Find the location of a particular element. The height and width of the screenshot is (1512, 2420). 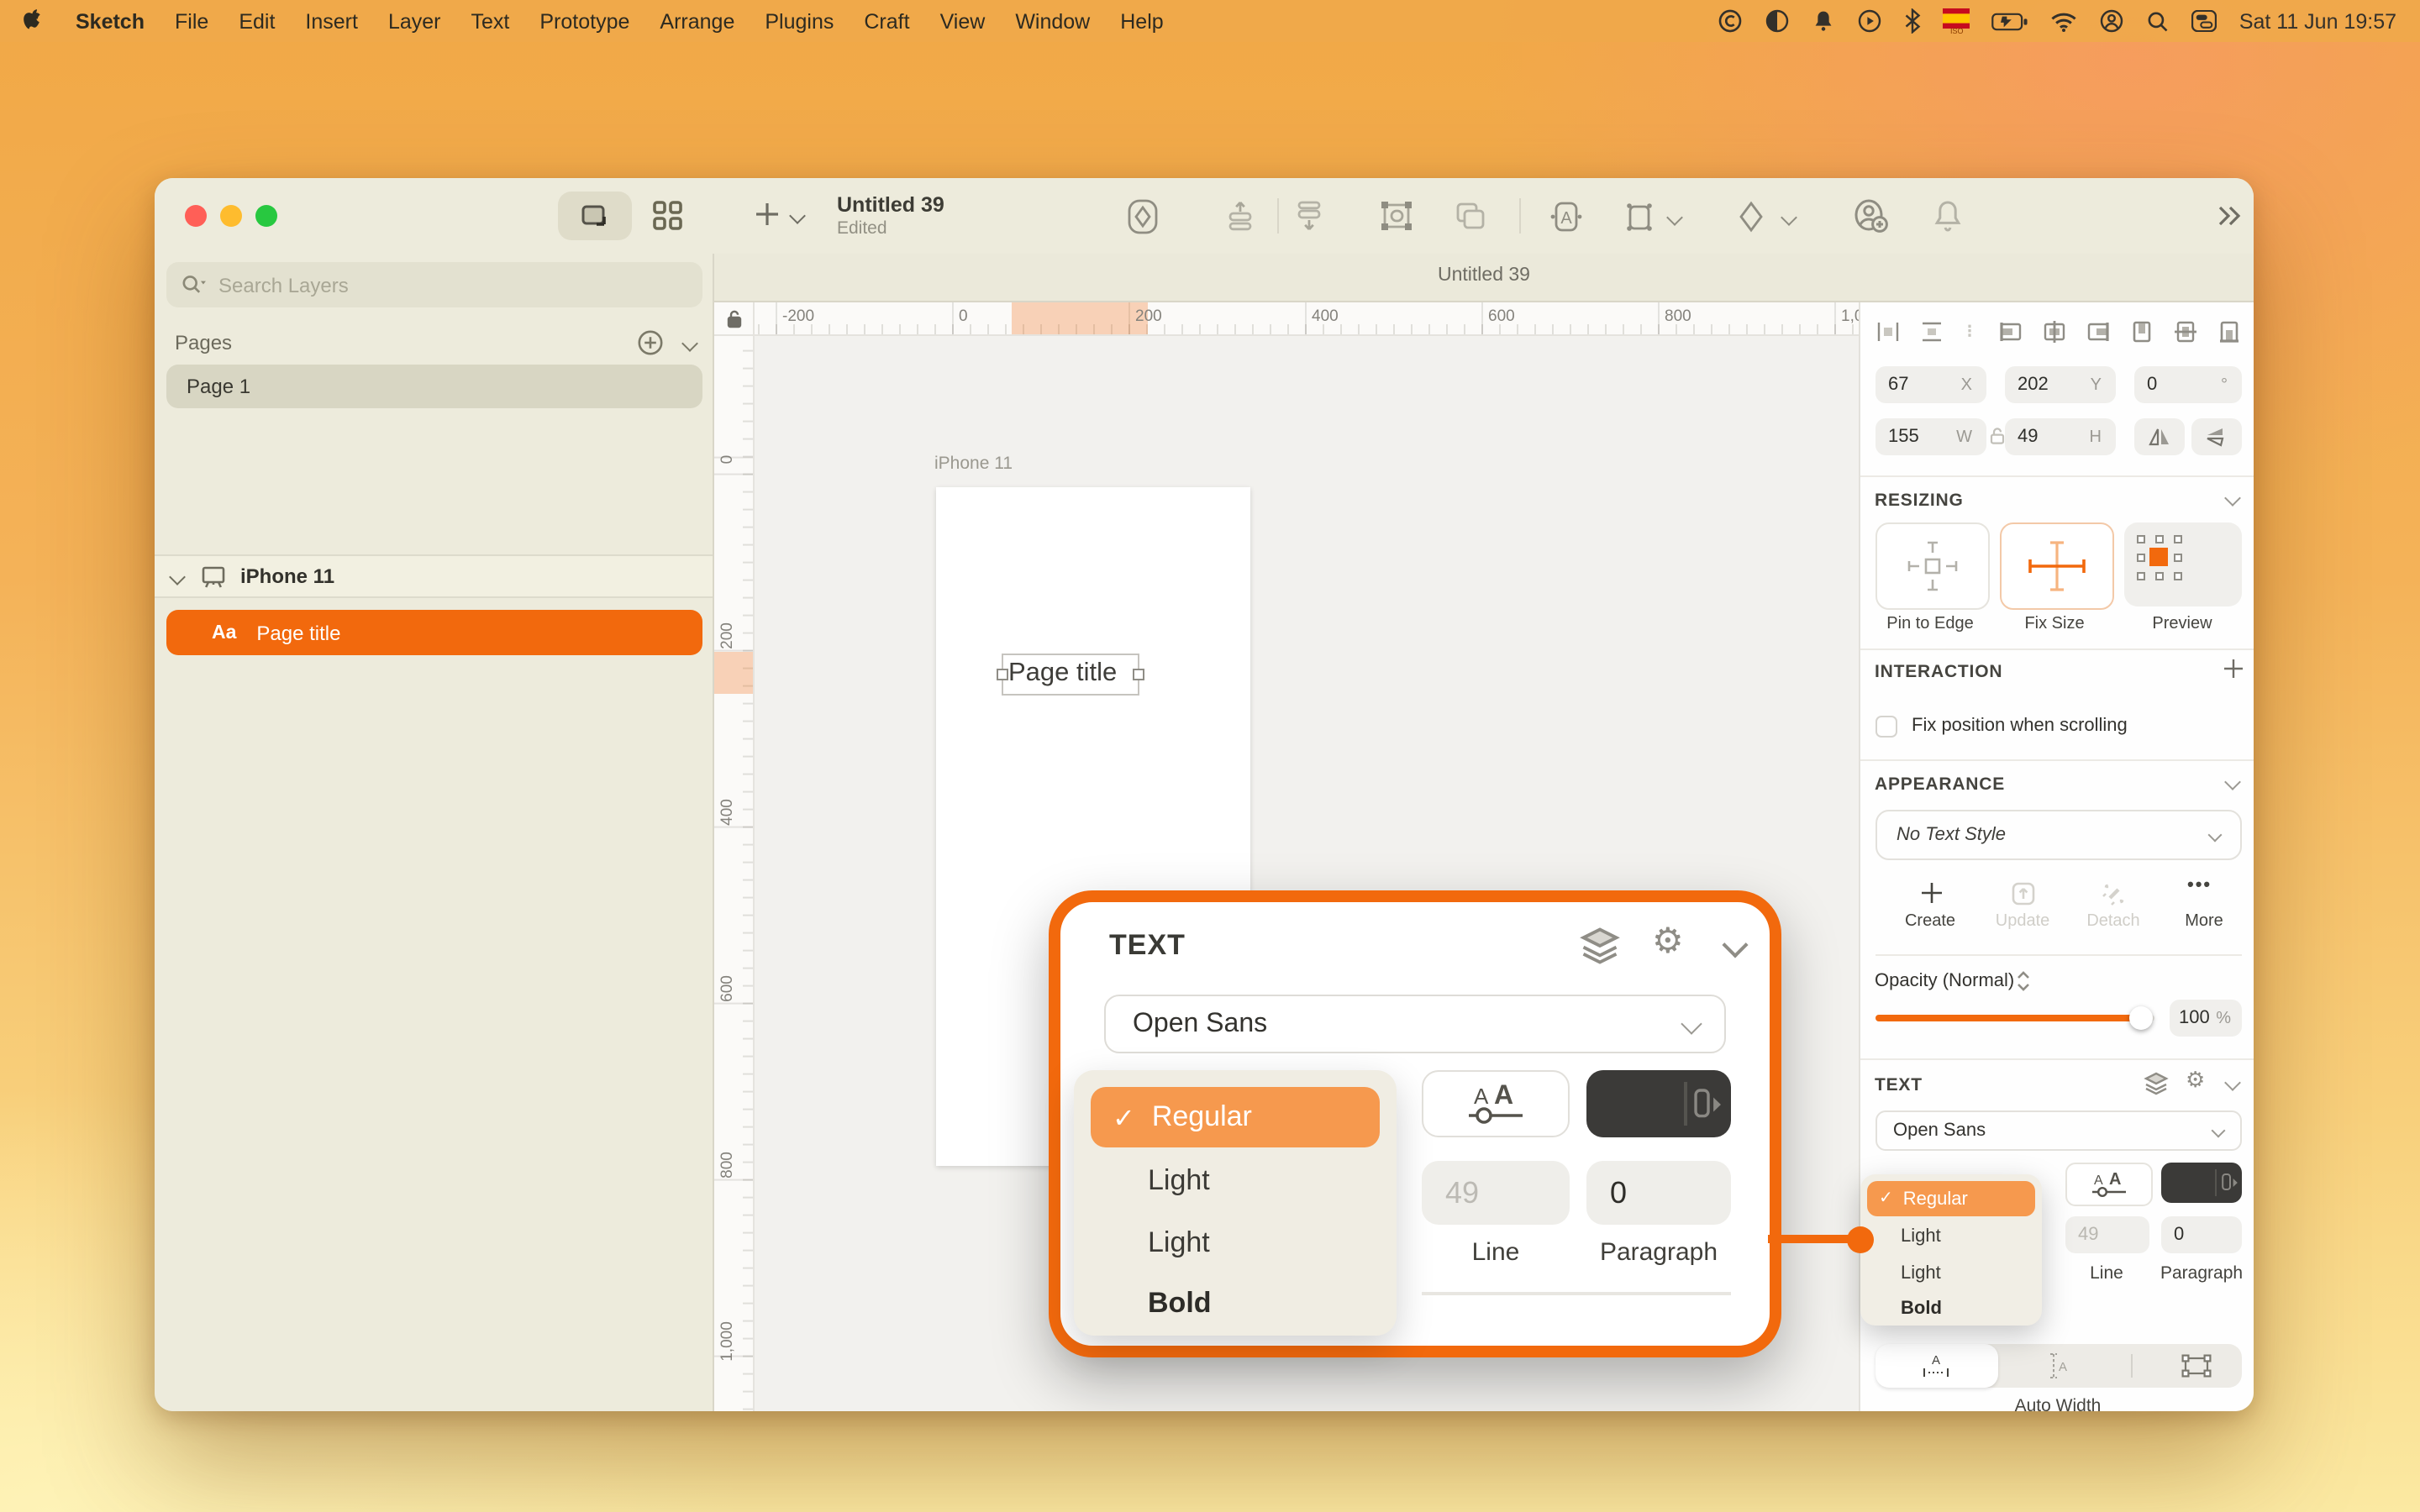

menu-item-sketch: Sketch is located at coordinates (110, 21).